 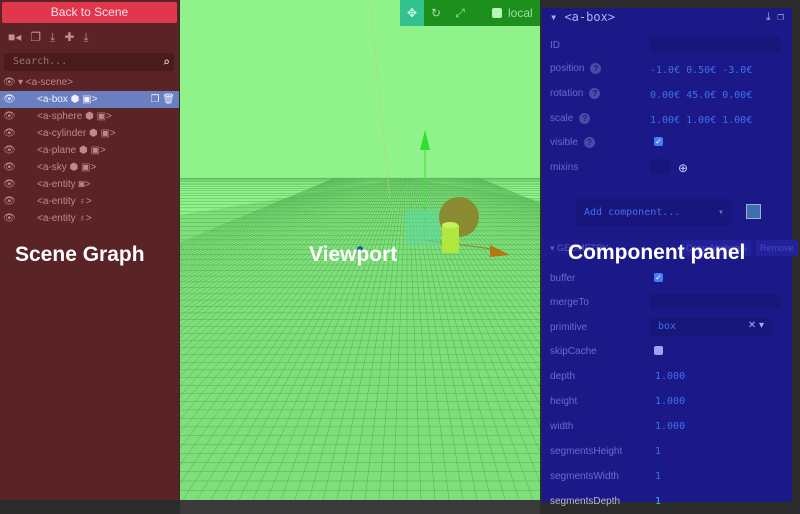 I want to click on box-object, so click(x=422, y=227).